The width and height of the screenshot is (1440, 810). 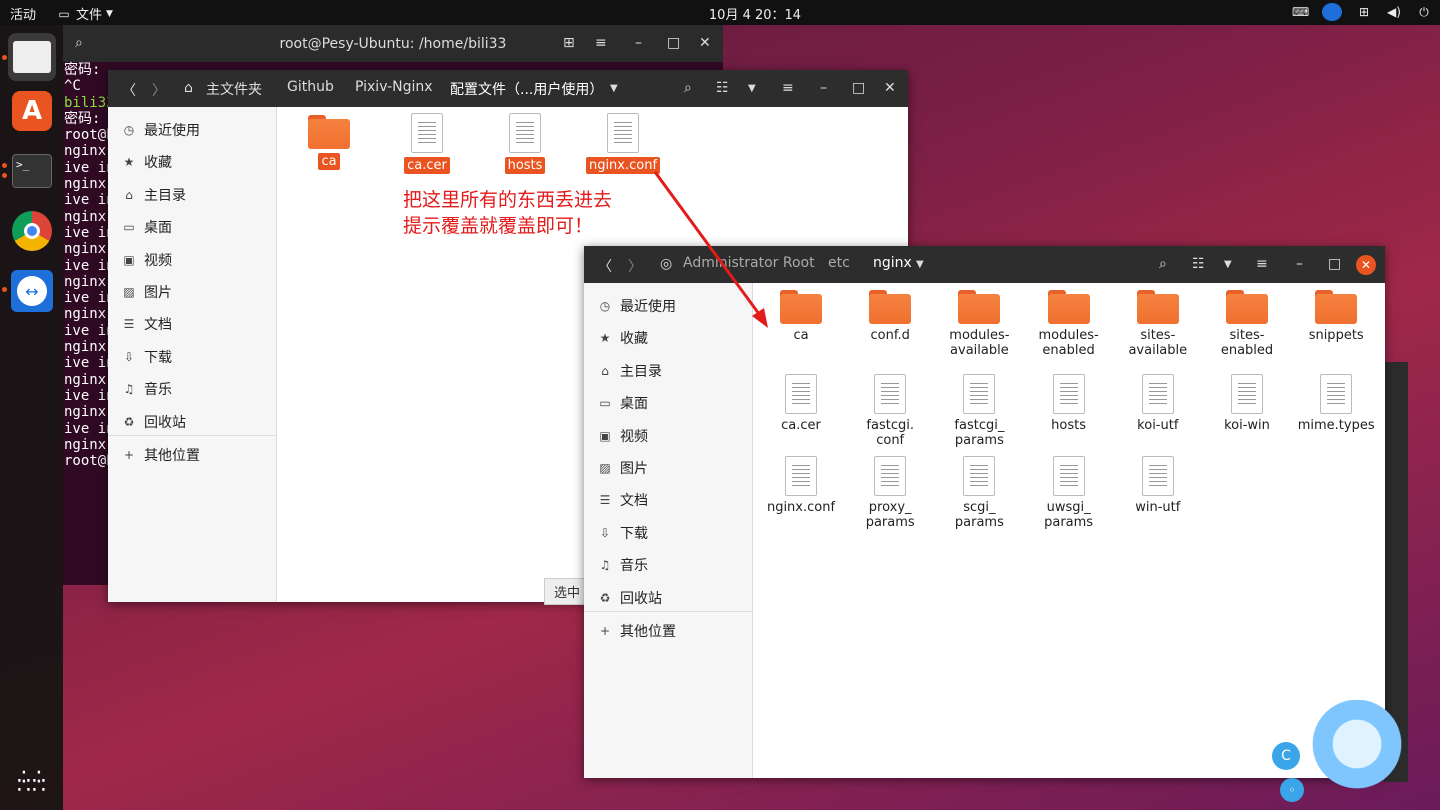 What do you see at coordinates (32, 111) in the screenshot?
I see `software-center-icon: A` at bounding box center [32, 111].